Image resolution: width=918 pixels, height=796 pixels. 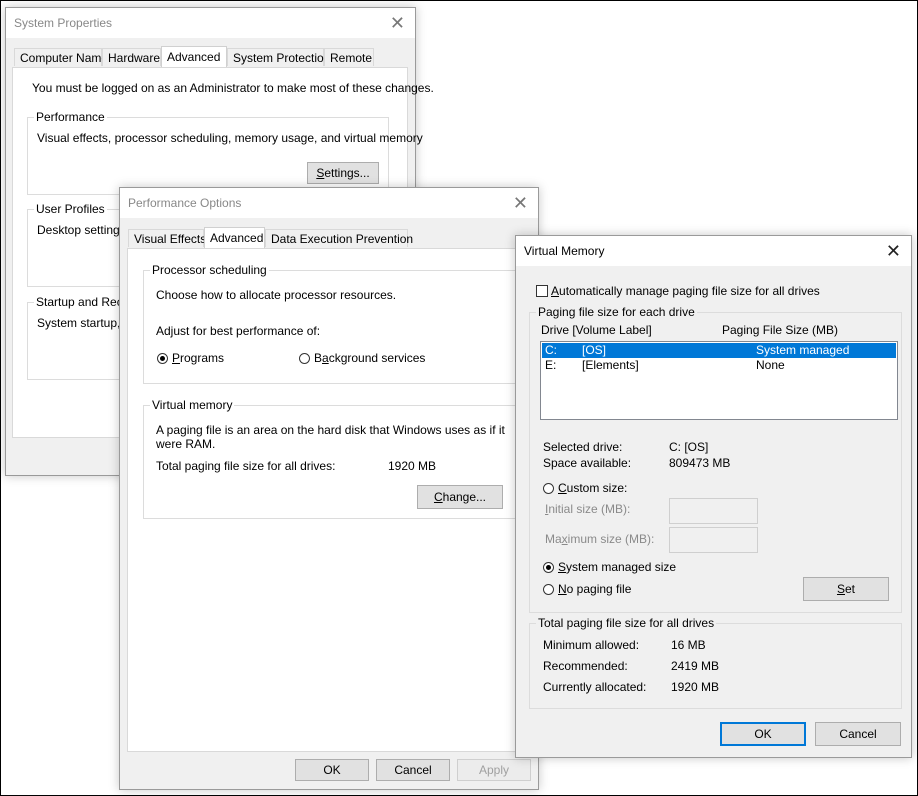 I want to click on maximum-size-input, so click(x=713, y=540).